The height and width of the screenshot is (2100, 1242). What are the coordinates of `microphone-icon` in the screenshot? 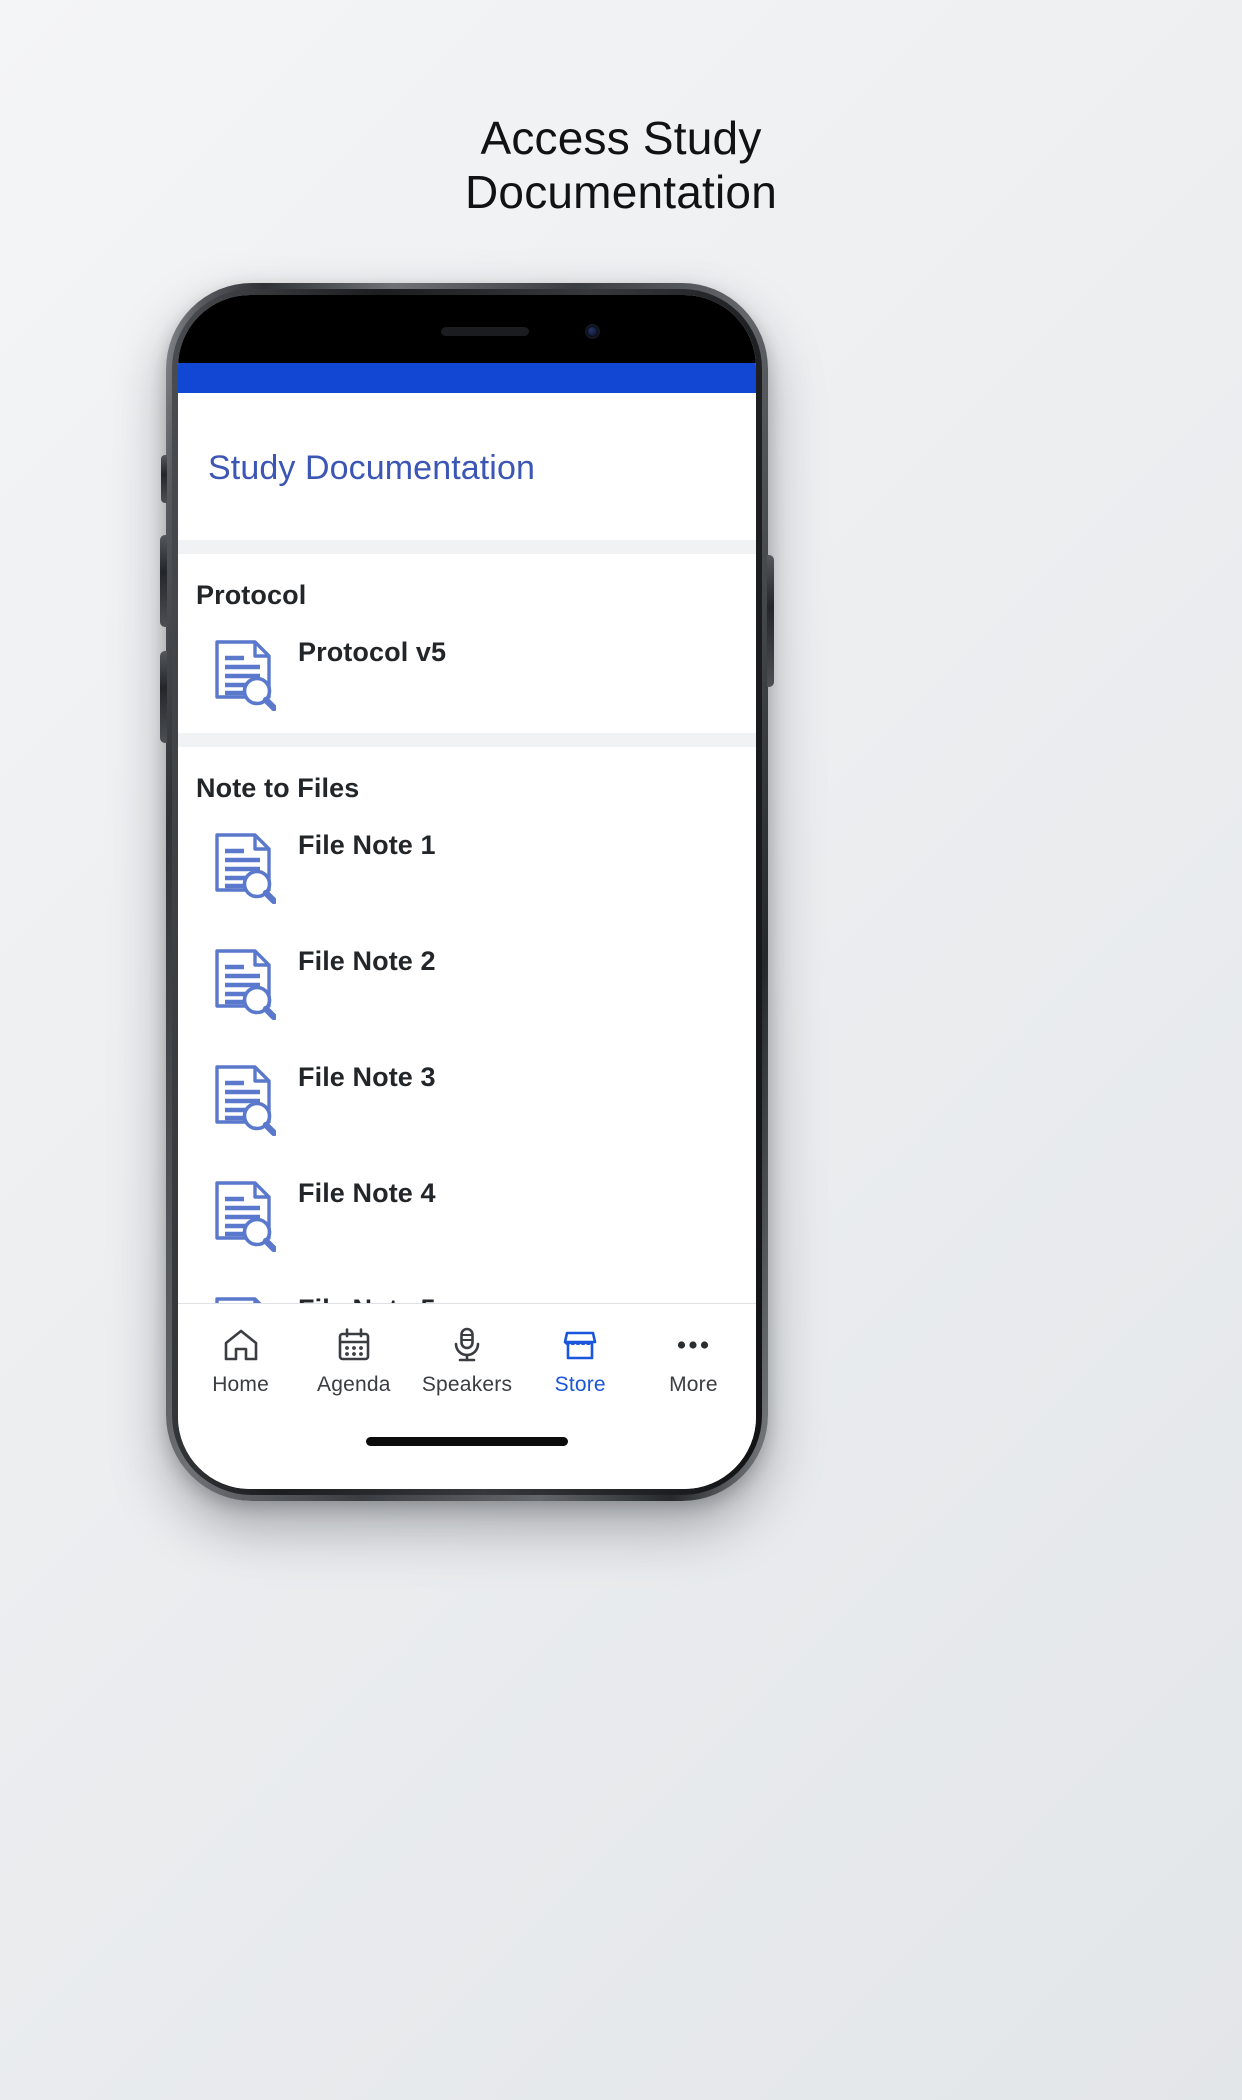 It's located at (467, 1344).